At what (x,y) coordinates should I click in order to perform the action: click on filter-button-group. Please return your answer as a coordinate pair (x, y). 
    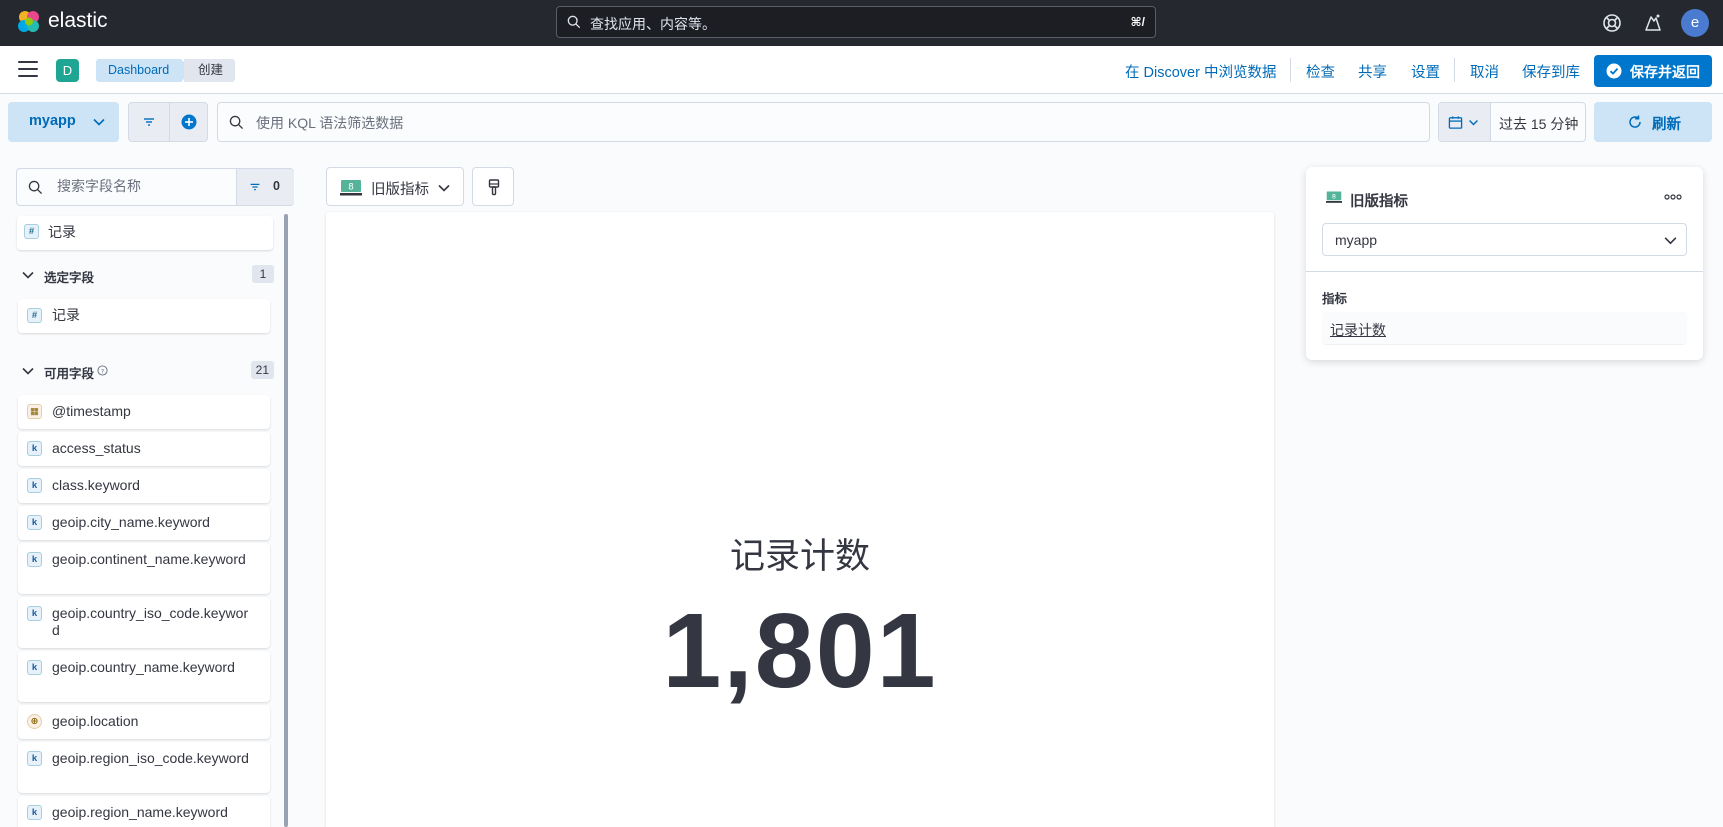
    Looking at the image, I should click on (168, 122).